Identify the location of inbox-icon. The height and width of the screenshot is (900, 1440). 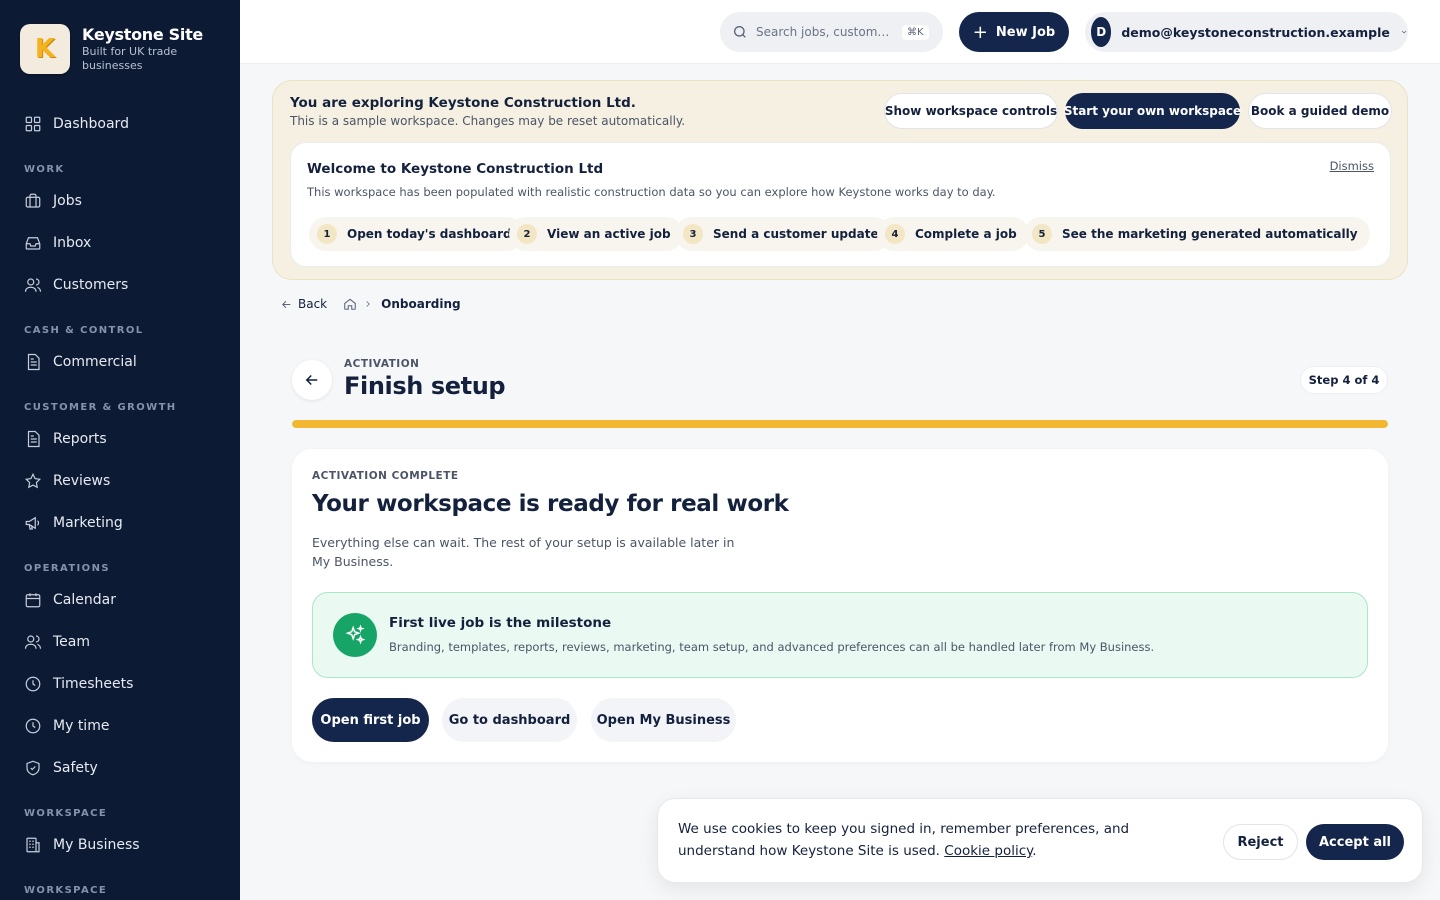
(33, 243).